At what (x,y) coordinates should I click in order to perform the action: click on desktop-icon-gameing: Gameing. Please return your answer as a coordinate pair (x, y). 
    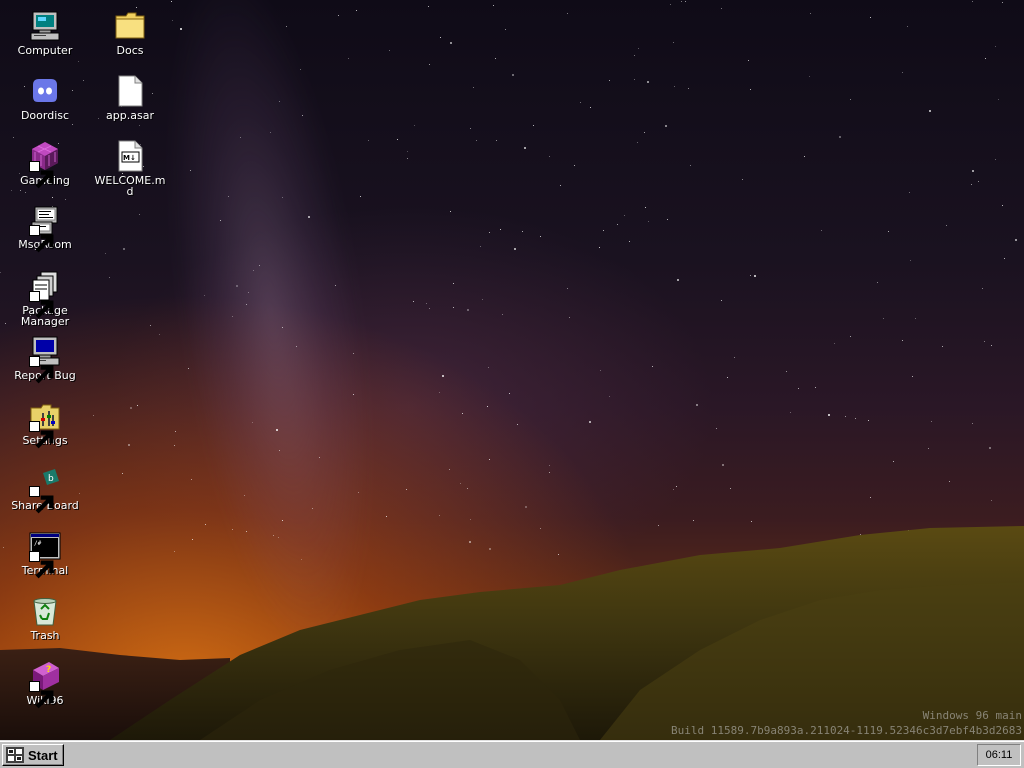
    Looking at the image, I should click on (45, 164).